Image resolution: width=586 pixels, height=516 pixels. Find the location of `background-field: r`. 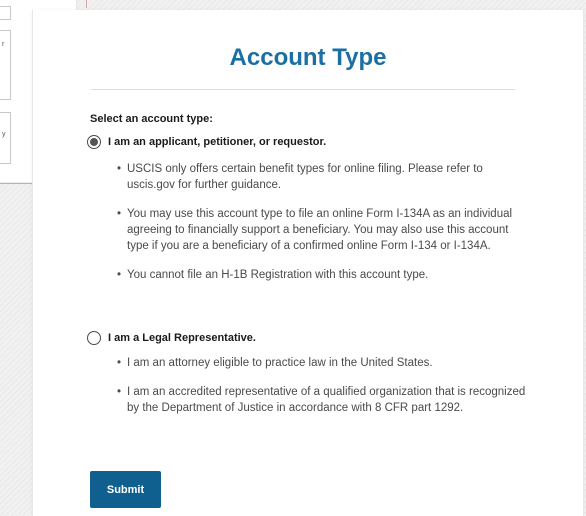

background-field: r is located at coordinates (5, 65).